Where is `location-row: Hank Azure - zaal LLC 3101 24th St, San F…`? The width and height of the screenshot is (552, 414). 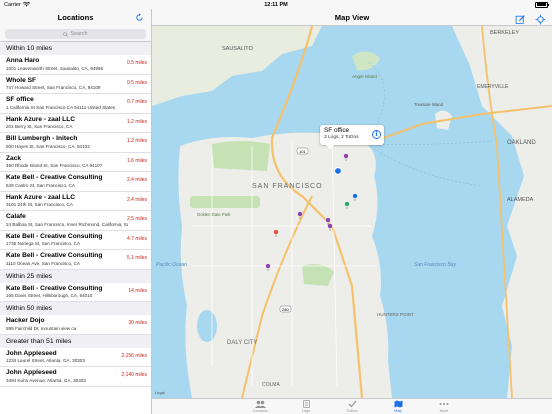
location-row: Hank Azure - zaal LLC 3101 24th St, San F… is located at coordinates (75, 201).